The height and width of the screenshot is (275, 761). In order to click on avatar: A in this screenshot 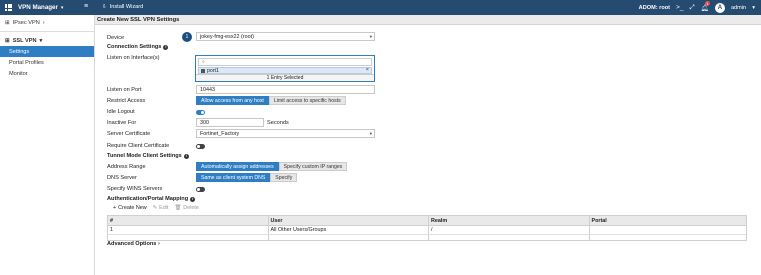, I will do `click(719, 7)`.